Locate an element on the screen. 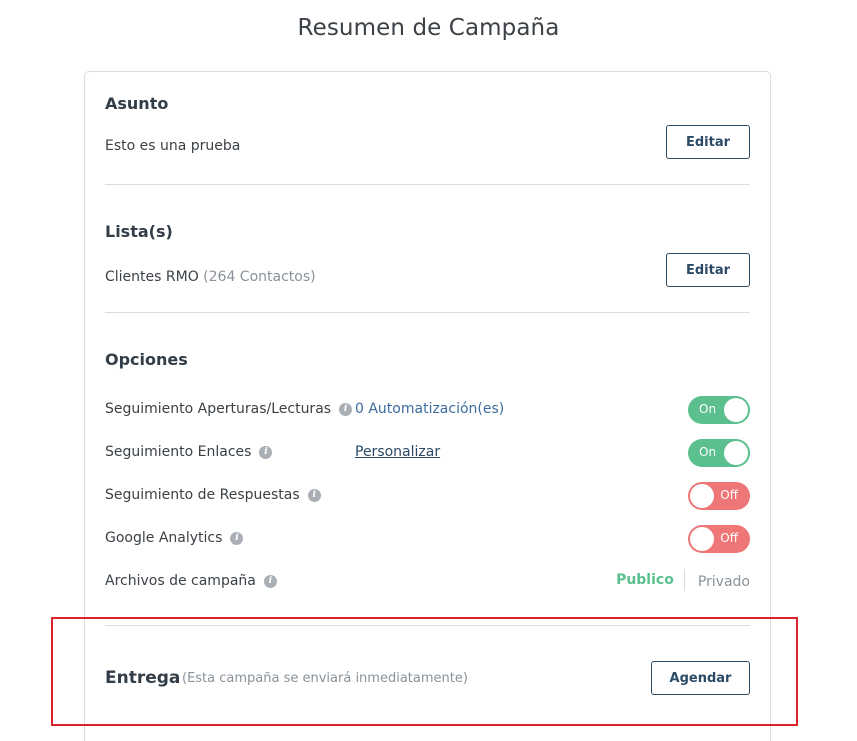 The width and height of the screenshot is (857, 741). option-label-text: Seguimiento Enlaces is located at coordinates (178, 452).